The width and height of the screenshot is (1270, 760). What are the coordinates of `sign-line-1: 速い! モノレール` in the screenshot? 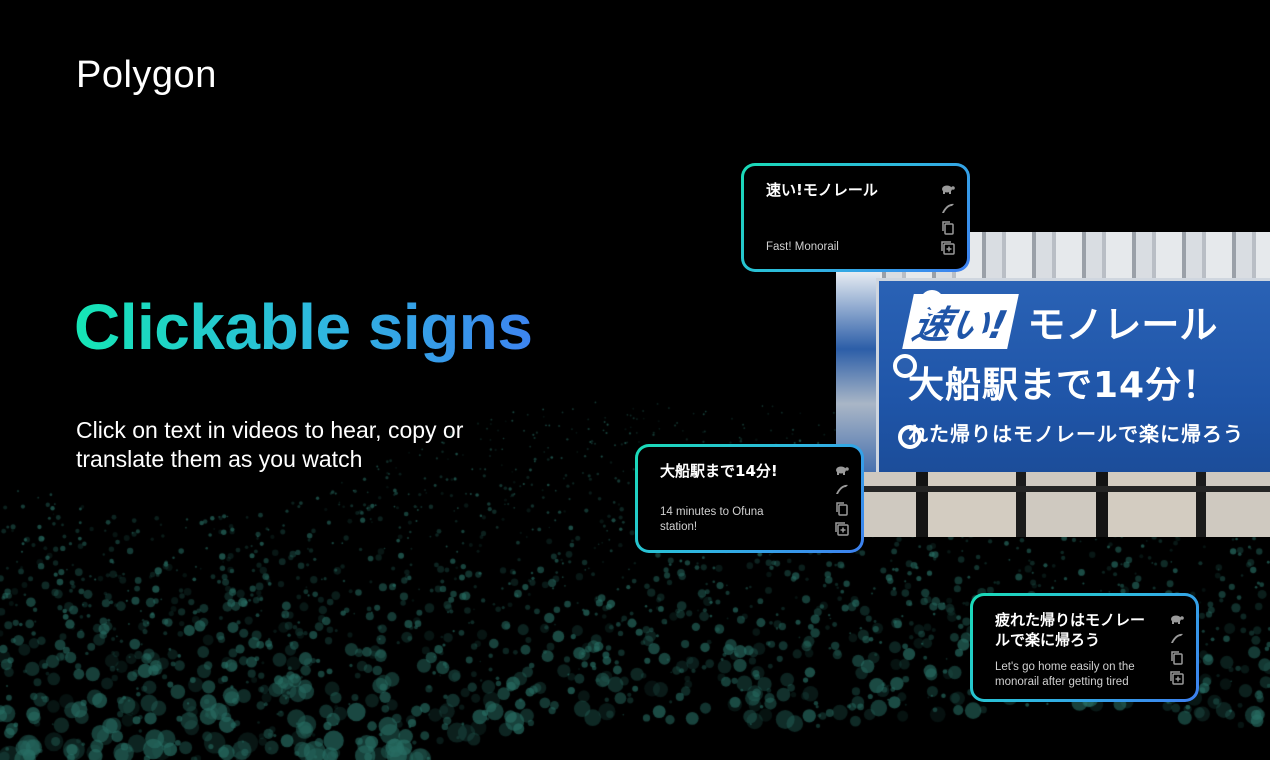 It's located at (1060, 321).